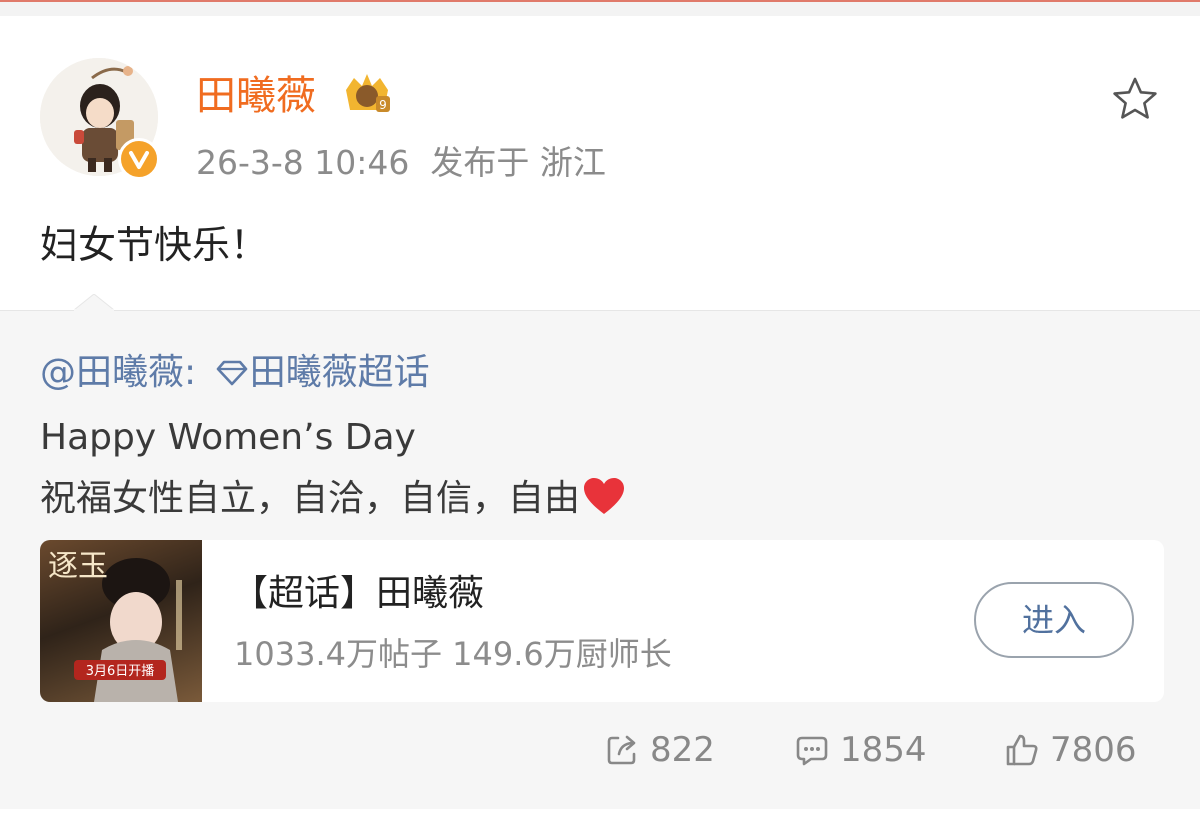 Image resolution: width=1200 pixels, height=824 pixels. I want to click on comment-count: 1854, so click(883, 750).